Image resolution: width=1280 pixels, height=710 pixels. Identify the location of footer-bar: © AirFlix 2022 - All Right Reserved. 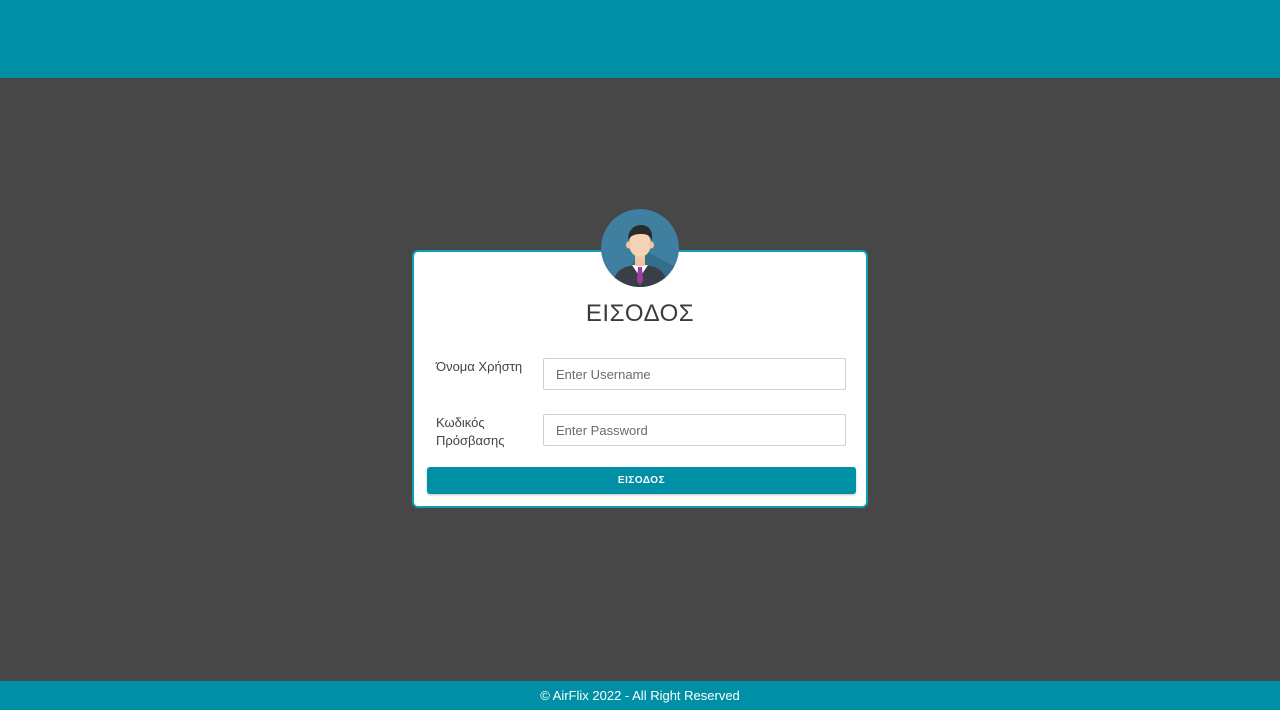
(640, 695).